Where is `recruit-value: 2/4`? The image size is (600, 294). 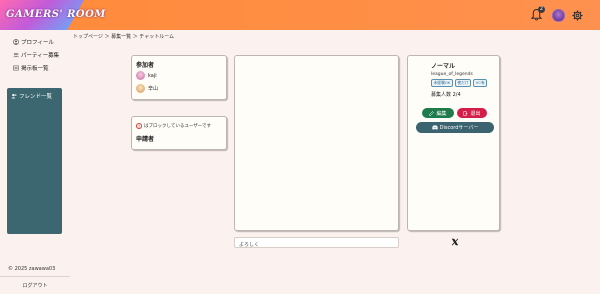 recruit-value: 2/4 is located at coordinates (456, 95).